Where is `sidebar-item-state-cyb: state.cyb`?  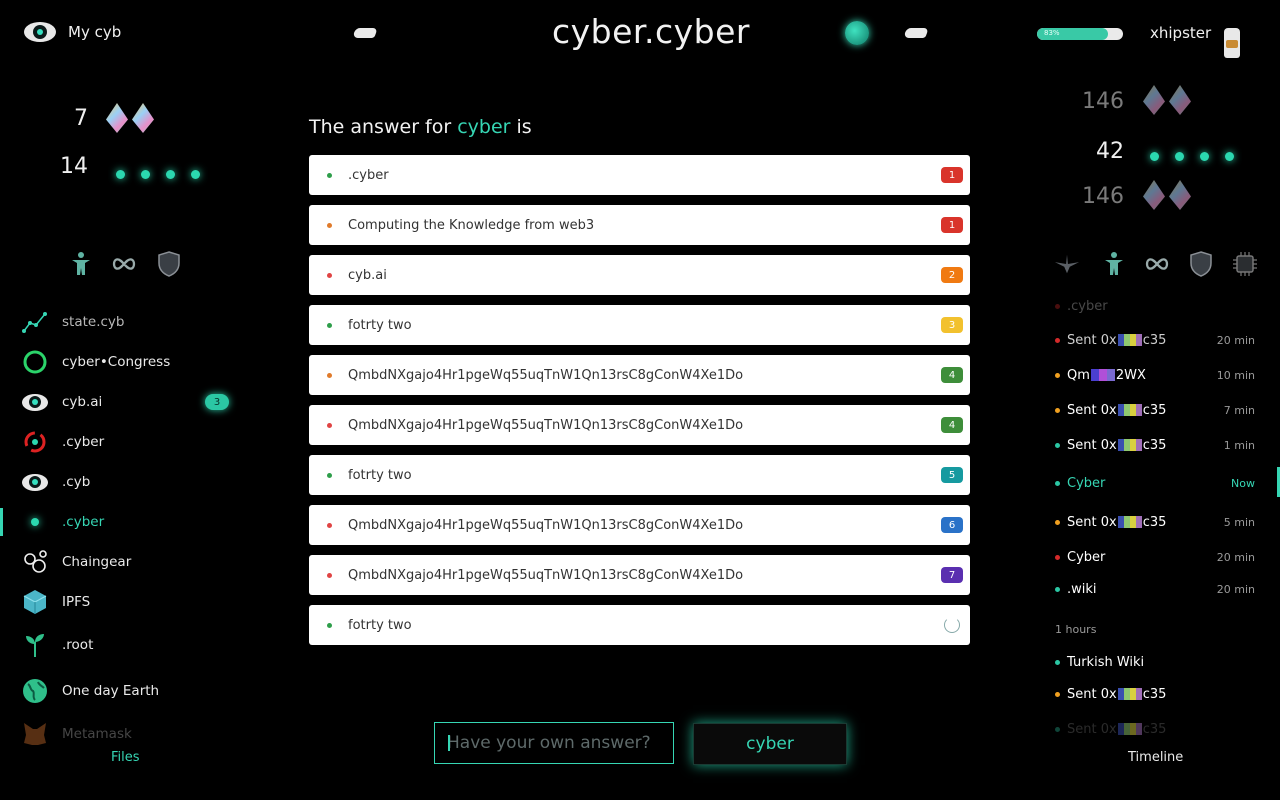 sidebar-item-state-cyb: state.cyb is located at coordinates (73, 322).